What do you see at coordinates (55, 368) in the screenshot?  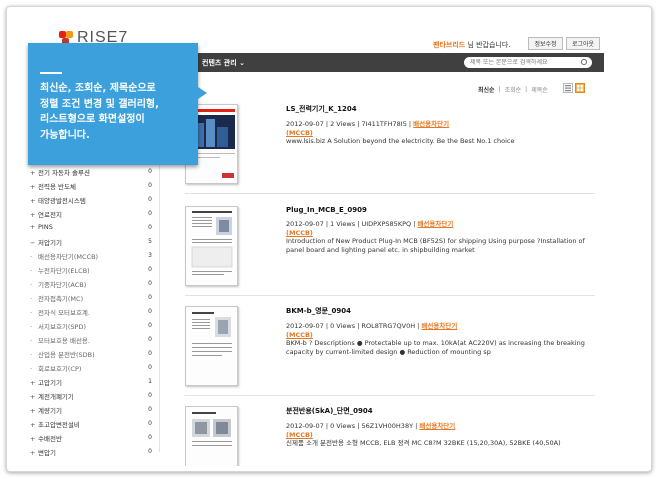 I see `subcategory-item: · 회로보호기(CP)` at bounding box center [55, 368].